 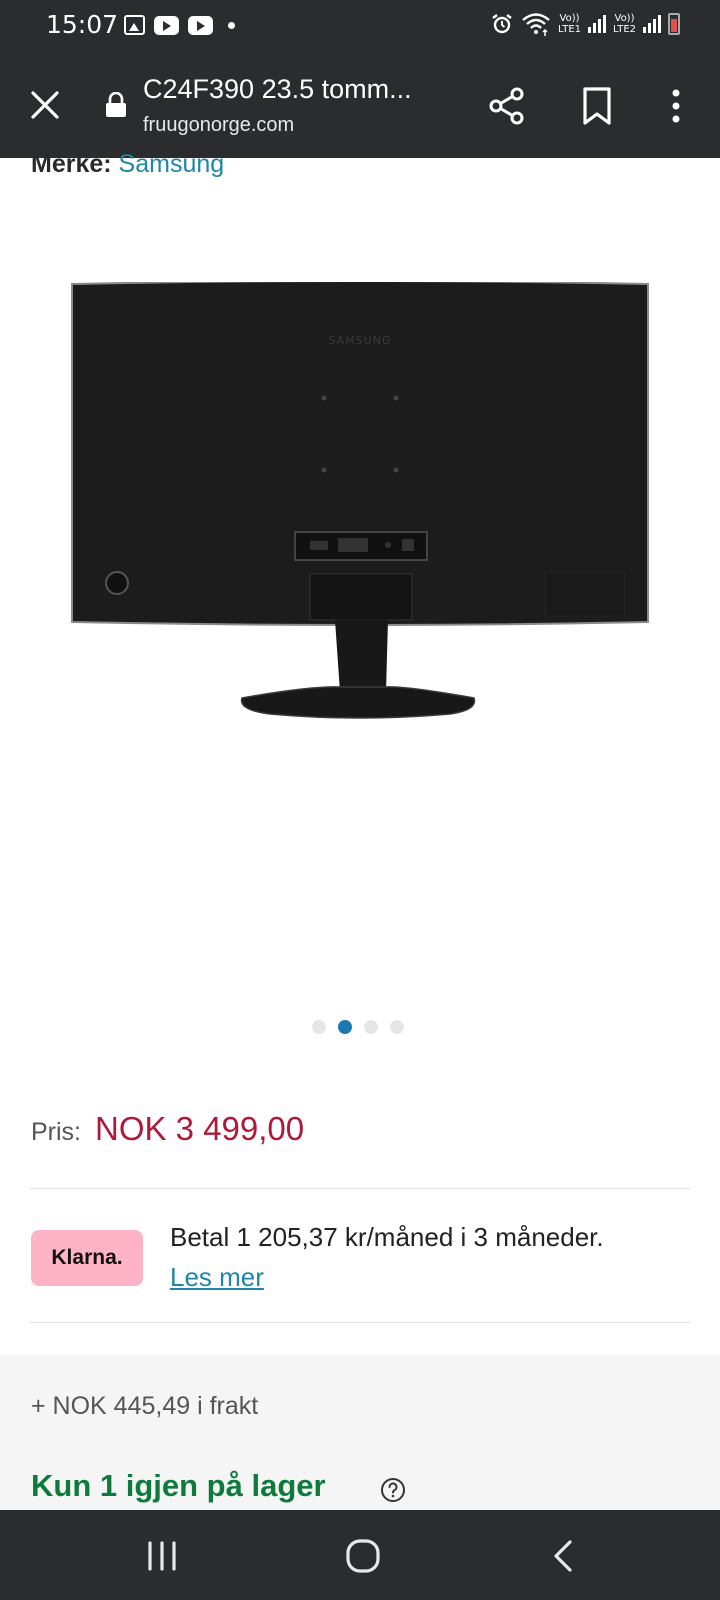 What do you see at coordinates (387, 1237) in the screenshot?
I see `klarna-installment-text: Betal 1 205,37 kr/måned i 3 måneder.` at bounding box center [387, 1237].